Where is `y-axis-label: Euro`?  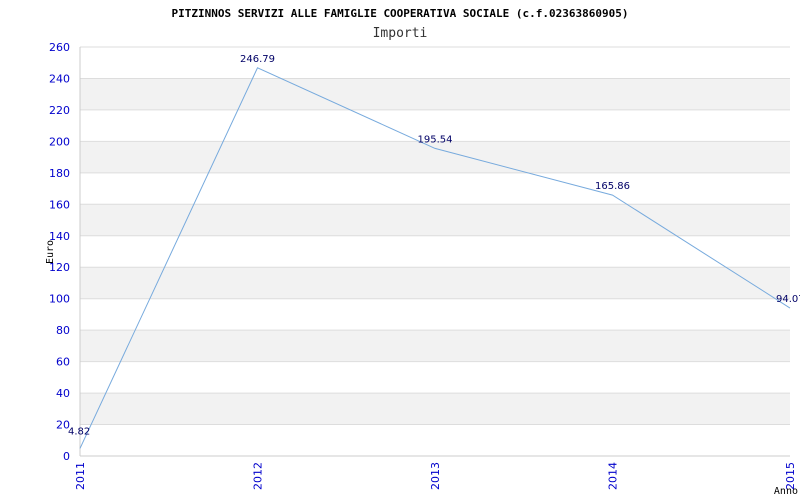
y-axis-label: Euro is located at coordinates (50, 252).